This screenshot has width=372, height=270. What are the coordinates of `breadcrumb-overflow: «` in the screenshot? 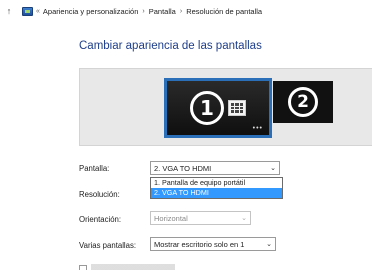 It's located at (38, 11).